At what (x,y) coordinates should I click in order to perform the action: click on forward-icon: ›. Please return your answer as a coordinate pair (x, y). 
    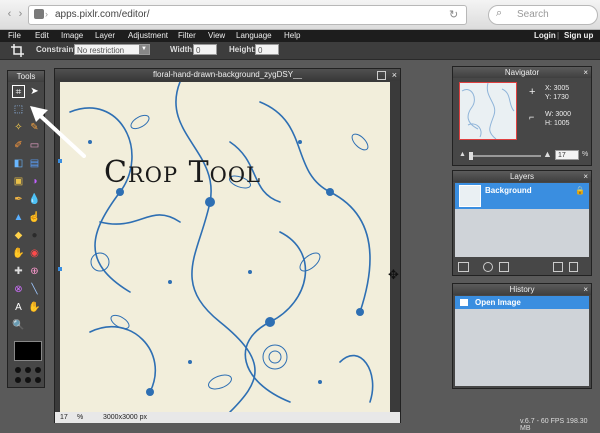
    Looking at the image, I should click on (20, 14).